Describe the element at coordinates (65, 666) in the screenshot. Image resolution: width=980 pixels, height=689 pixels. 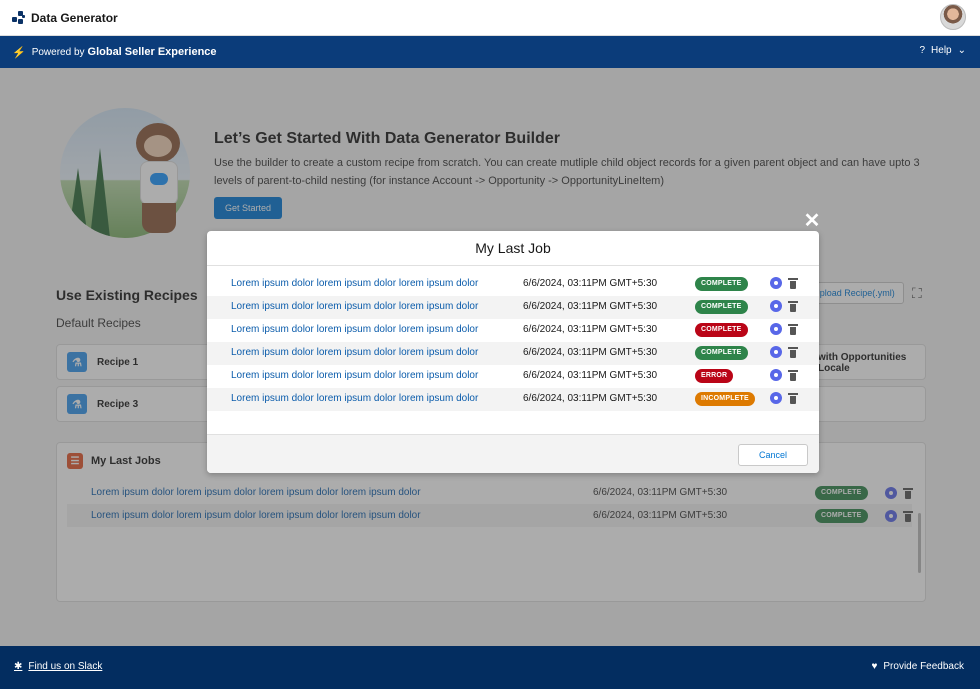
I see `slack-label: Find us on Slack` at that location.